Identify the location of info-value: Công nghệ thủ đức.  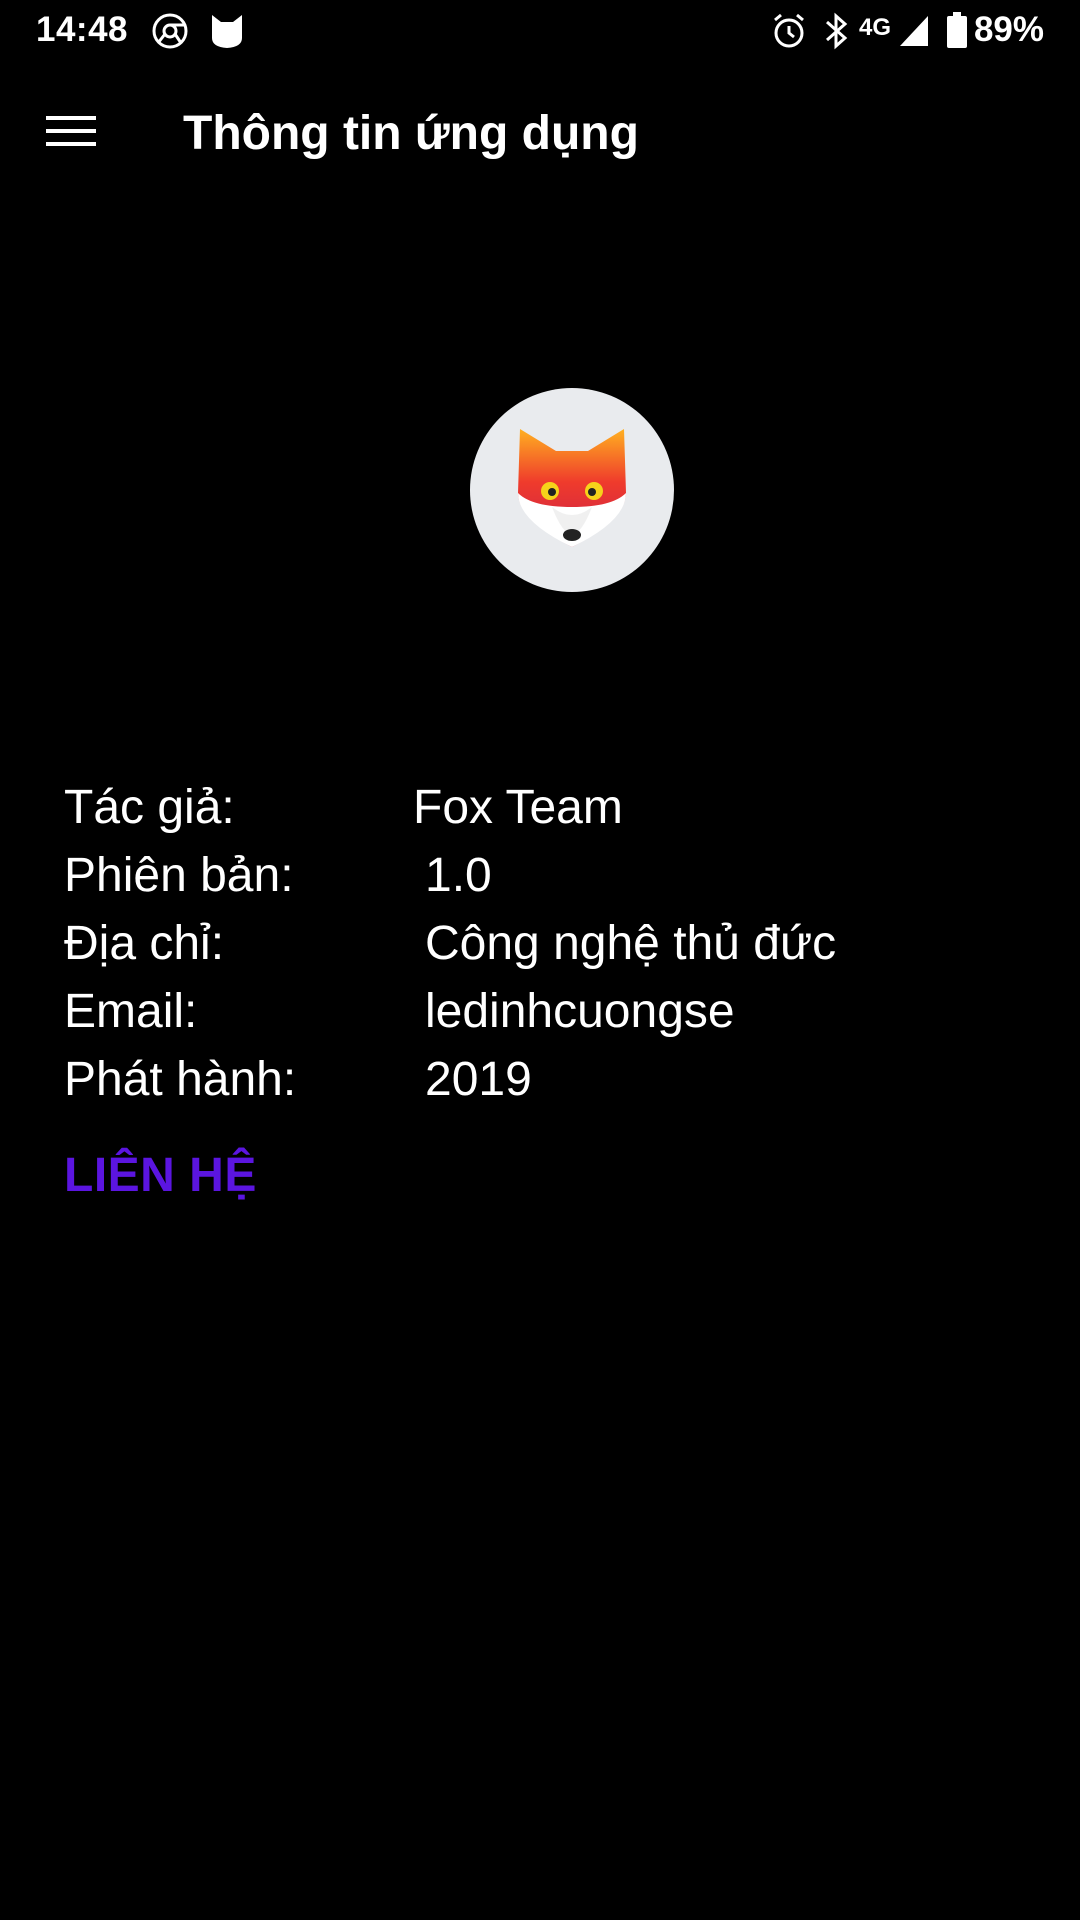
(631, 943).